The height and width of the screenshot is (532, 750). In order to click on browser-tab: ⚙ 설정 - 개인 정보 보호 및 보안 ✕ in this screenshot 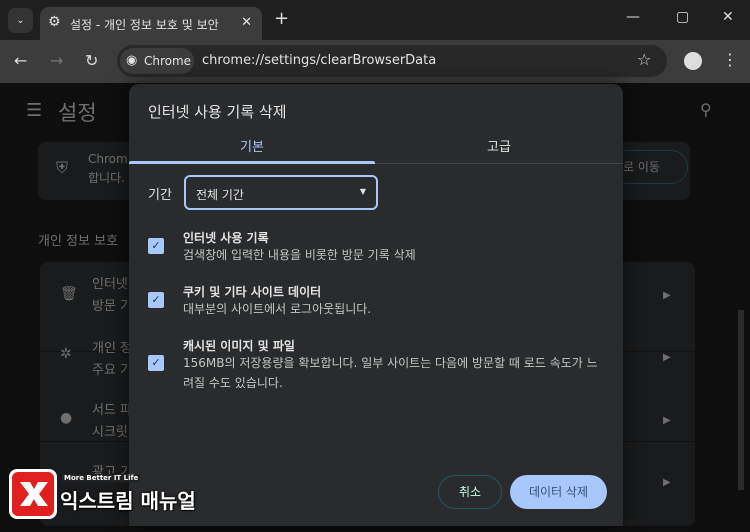, I will do `click(151, 24)`.